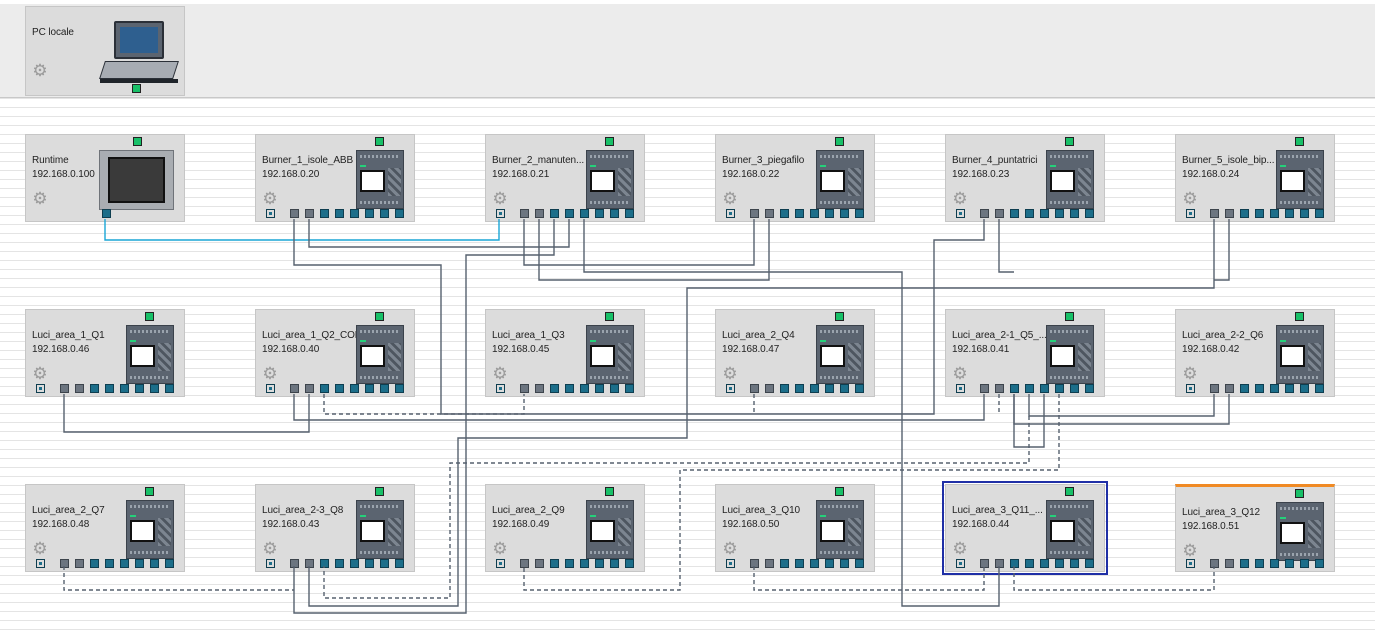 The image size is (1375, 637). Describe the element at coordinates (565, 528) in the screenshot. I see `device-luci-q9: Luci_area_2_Q9 192.168.0.49 ⚙` at that location.